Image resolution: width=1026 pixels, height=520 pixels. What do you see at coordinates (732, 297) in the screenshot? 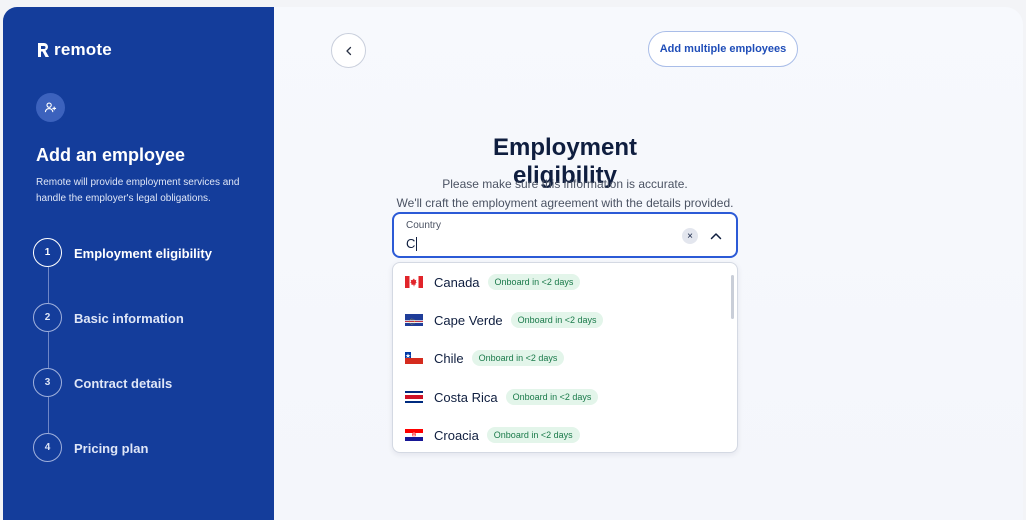
I see `dropdown-scrollbar` at bounding box center [732, 297].